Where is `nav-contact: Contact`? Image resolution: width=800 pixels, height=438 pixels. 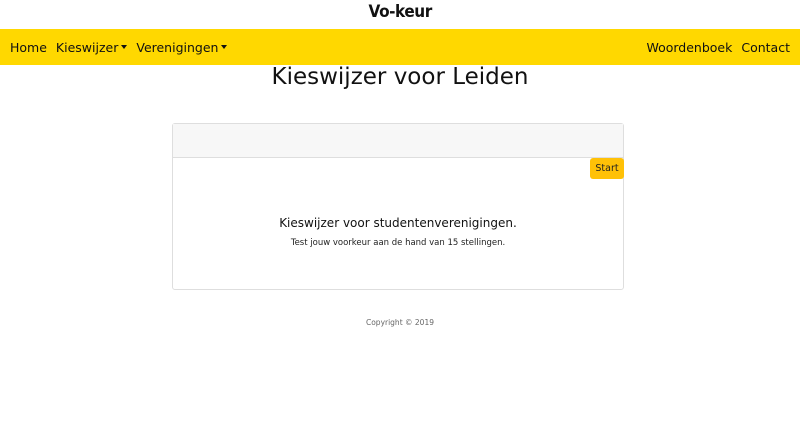 nav-contact: Contact is located at coordinates (765, 47).